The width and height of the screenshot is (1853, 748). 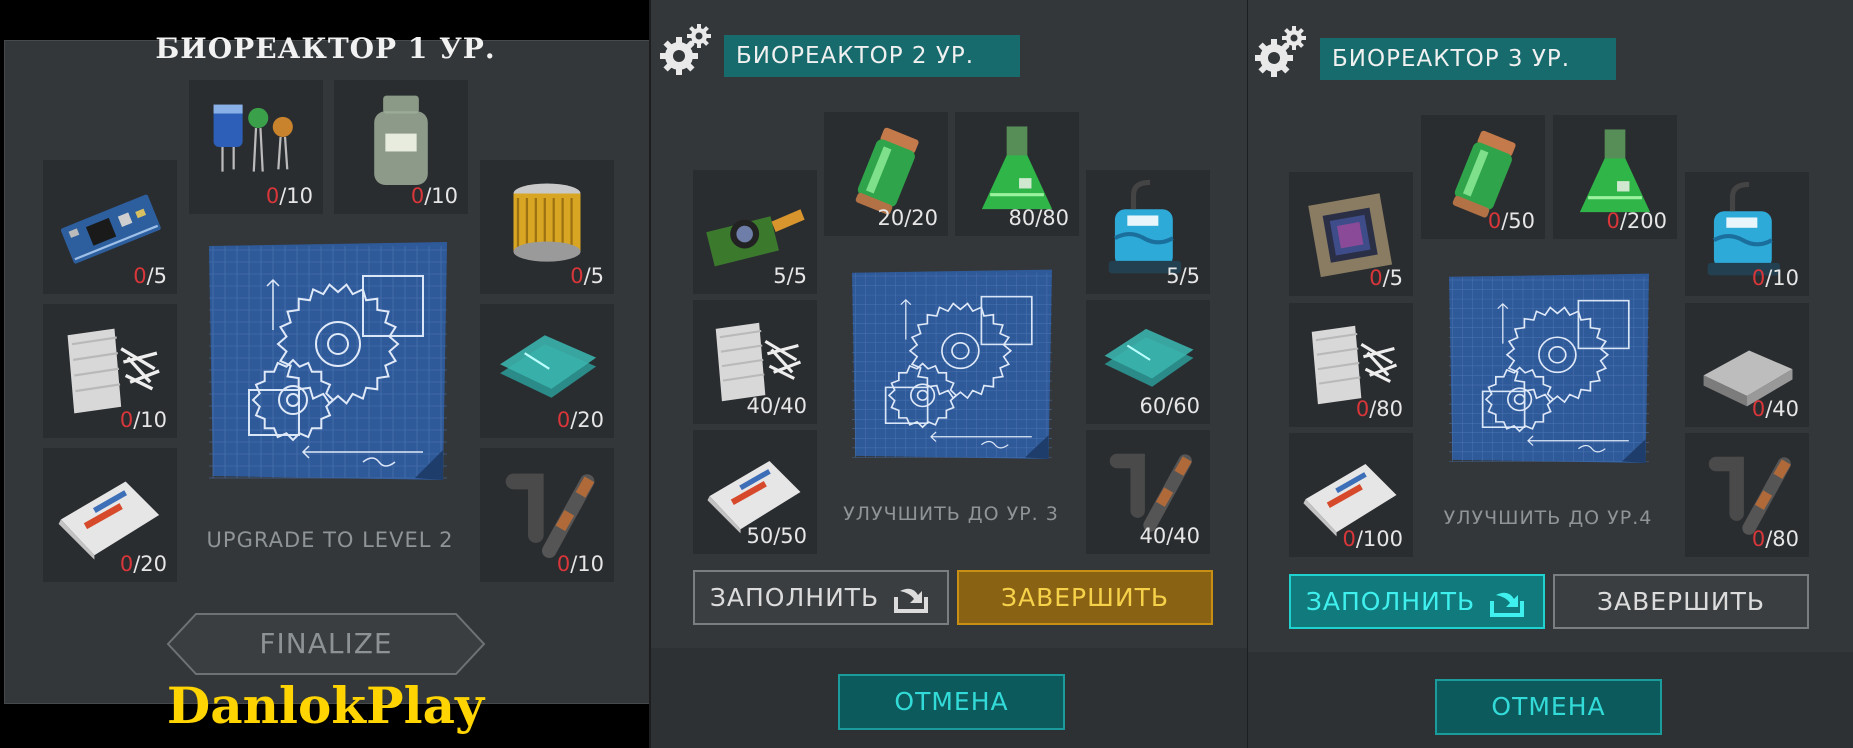 I want to click on item-count: 50/50, so click(x=776, y=536).